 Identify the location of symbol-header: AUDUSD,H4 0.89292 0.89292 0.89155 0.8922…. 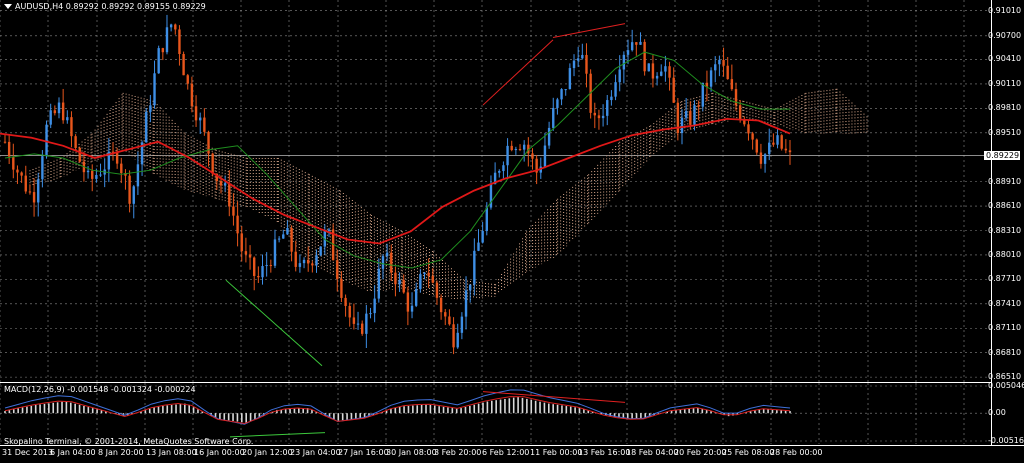
(105, 7).